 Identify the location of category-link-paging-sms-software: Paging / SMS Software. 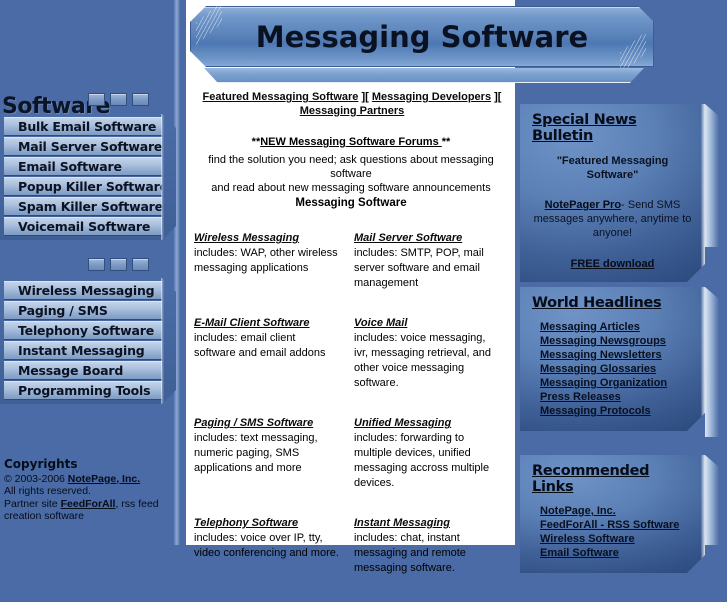
(253, 423).